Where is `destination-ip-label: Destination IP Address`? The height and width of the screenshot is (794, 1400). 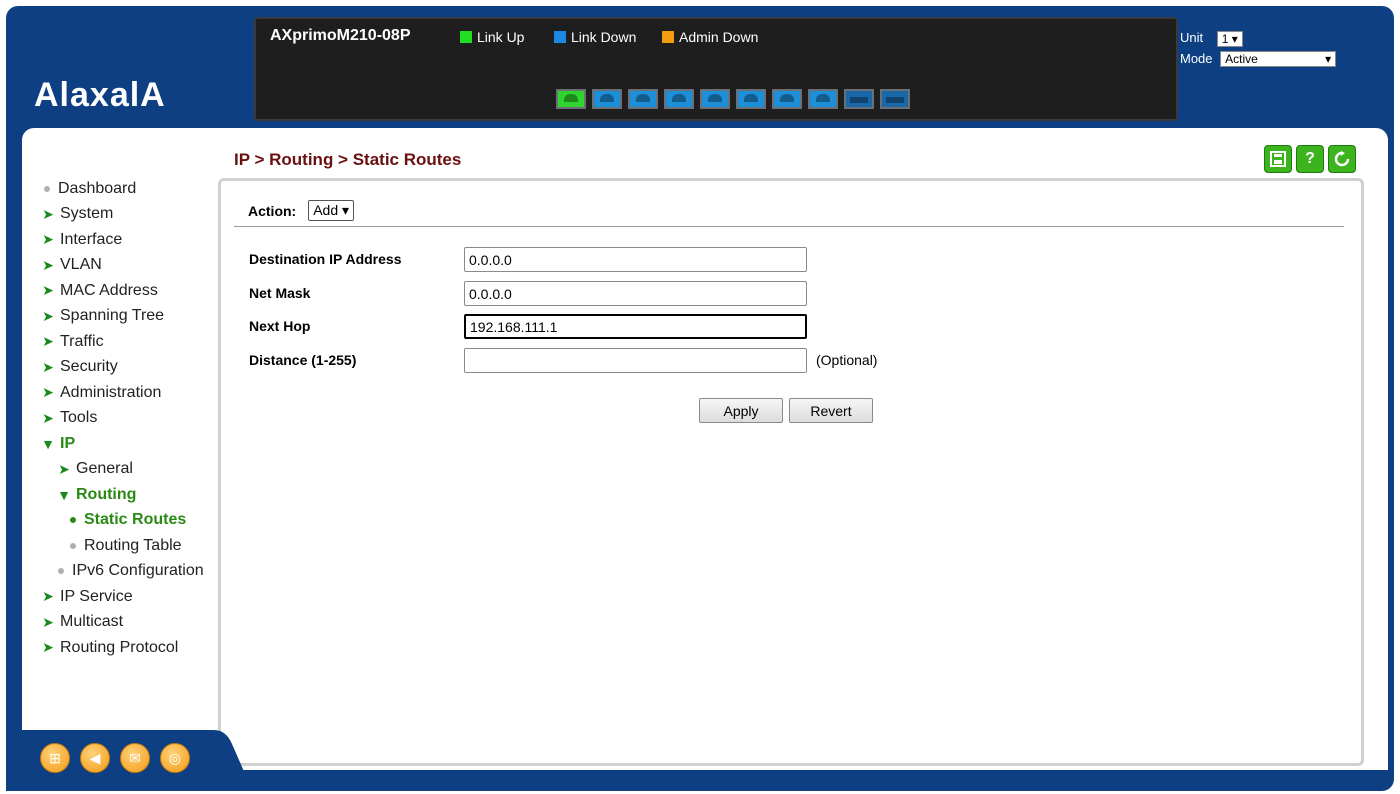
destination-ip-label: Destination IP Address is located at coordinates (325, 259).